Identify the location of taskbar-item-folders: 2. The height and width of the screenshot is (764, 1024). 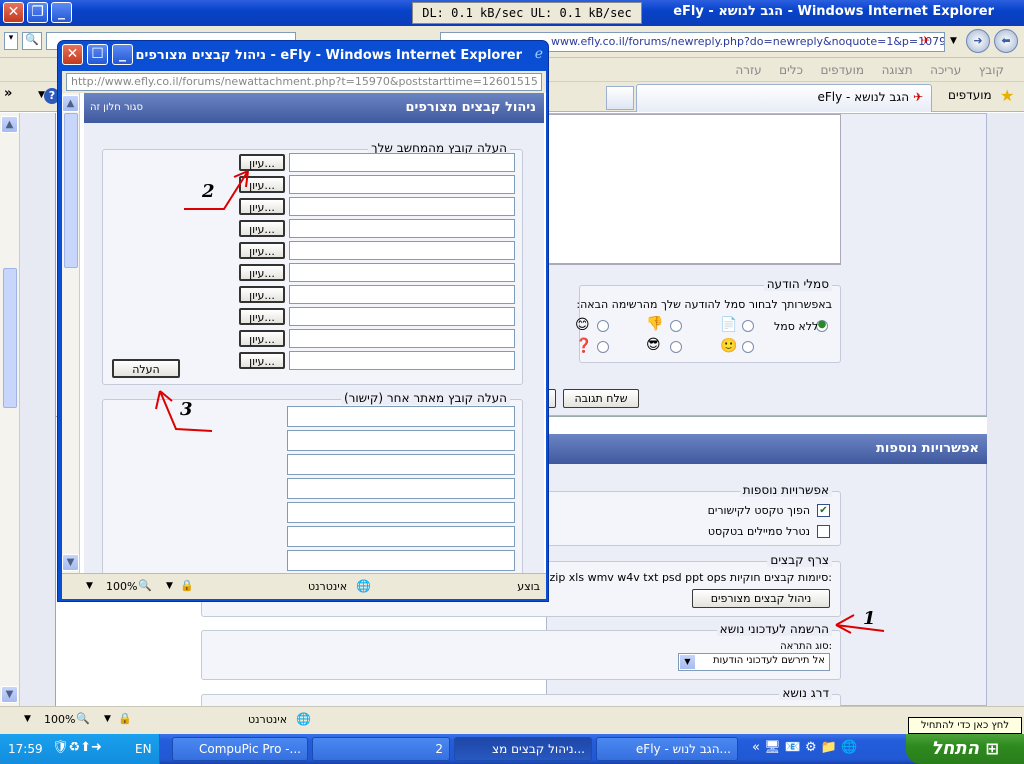
(381, 749).